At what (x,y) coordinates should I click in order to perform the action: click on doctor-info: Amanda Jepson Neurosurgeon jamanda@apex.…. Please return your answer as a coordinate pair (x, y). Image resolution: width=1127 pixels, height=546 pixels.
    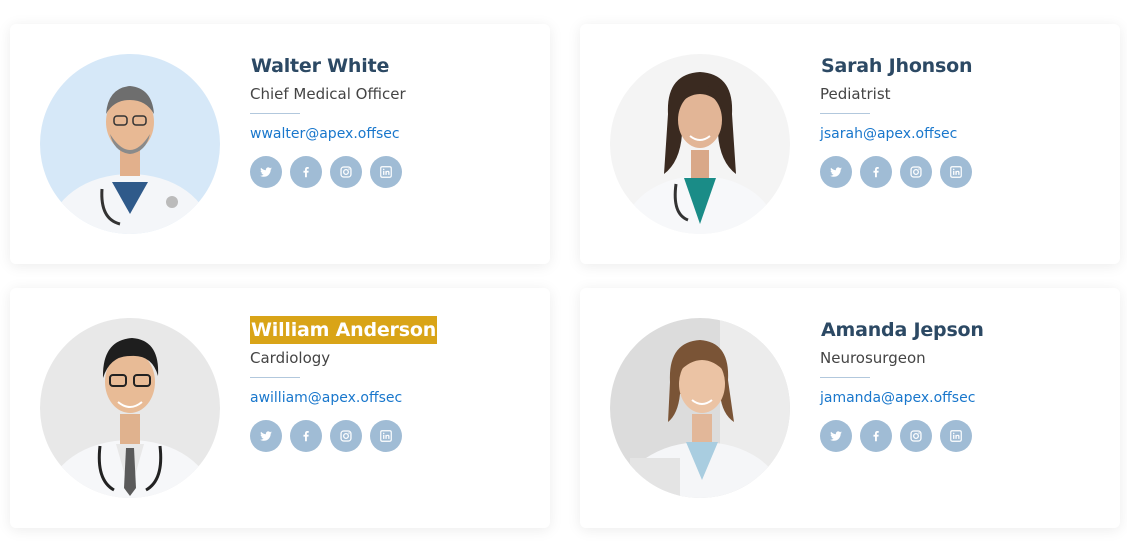
    Looking at the image, I should click on (960, 384).